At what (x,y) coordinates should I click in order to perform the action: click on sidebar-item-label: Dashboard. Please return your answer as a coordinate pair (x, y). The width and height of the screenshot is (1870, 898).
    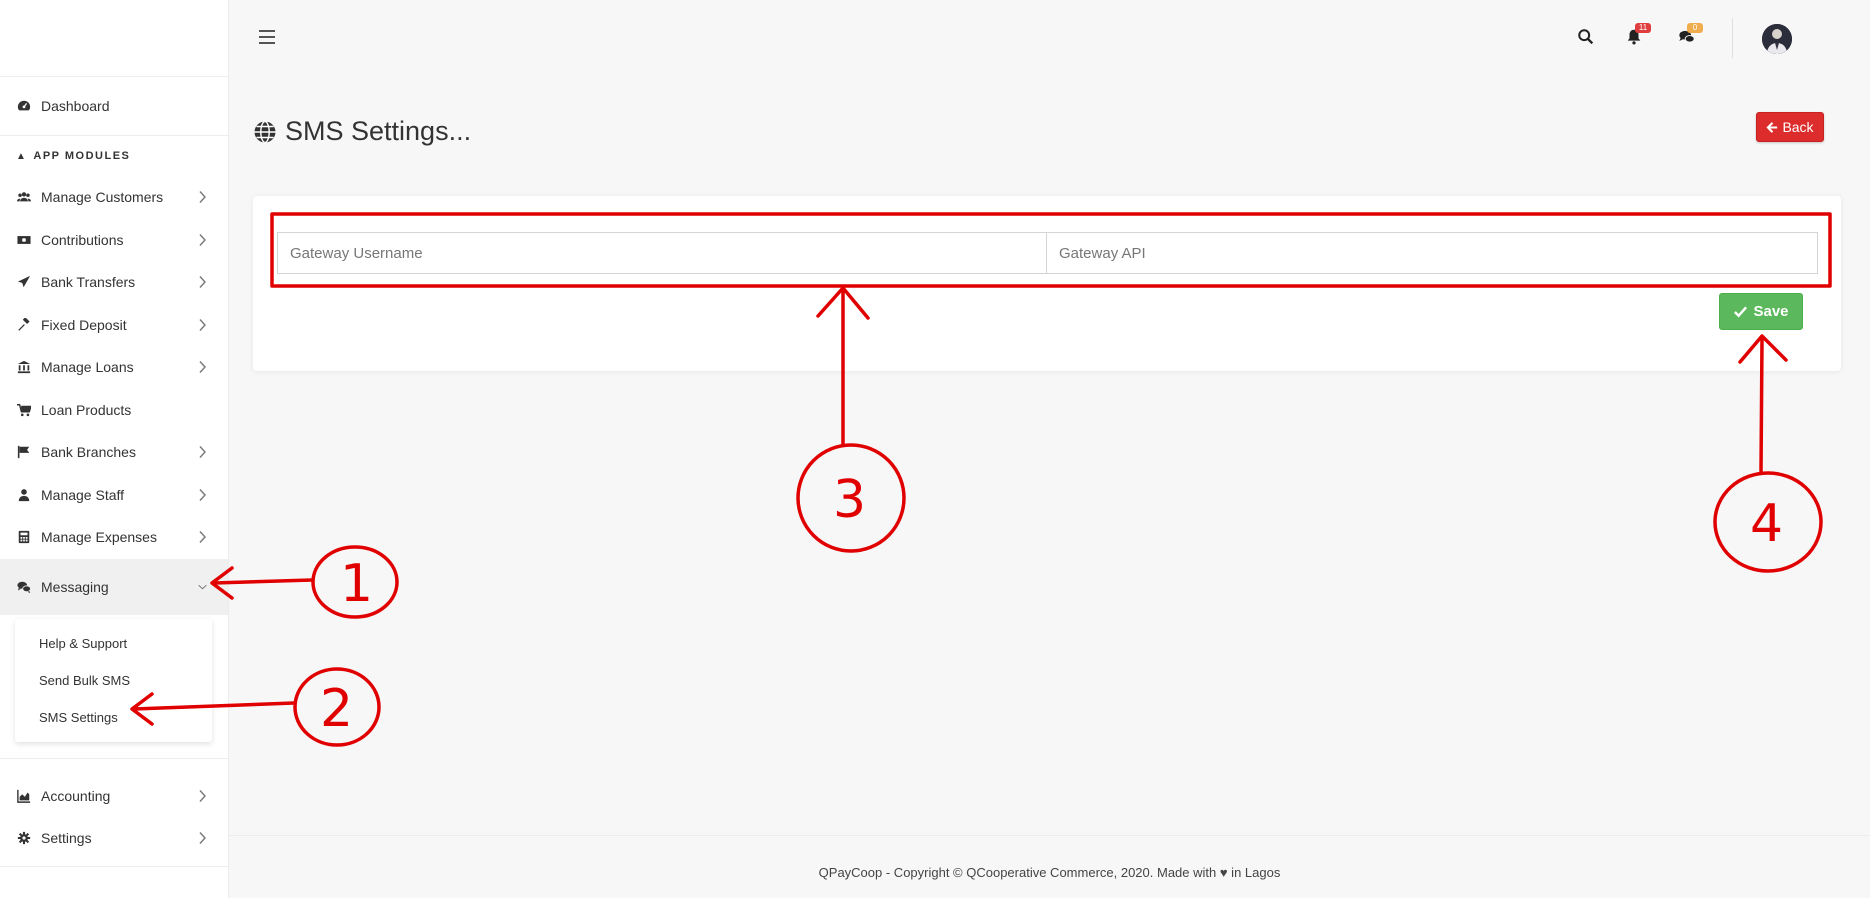
    Looking at the image, I should click on (75, 106).